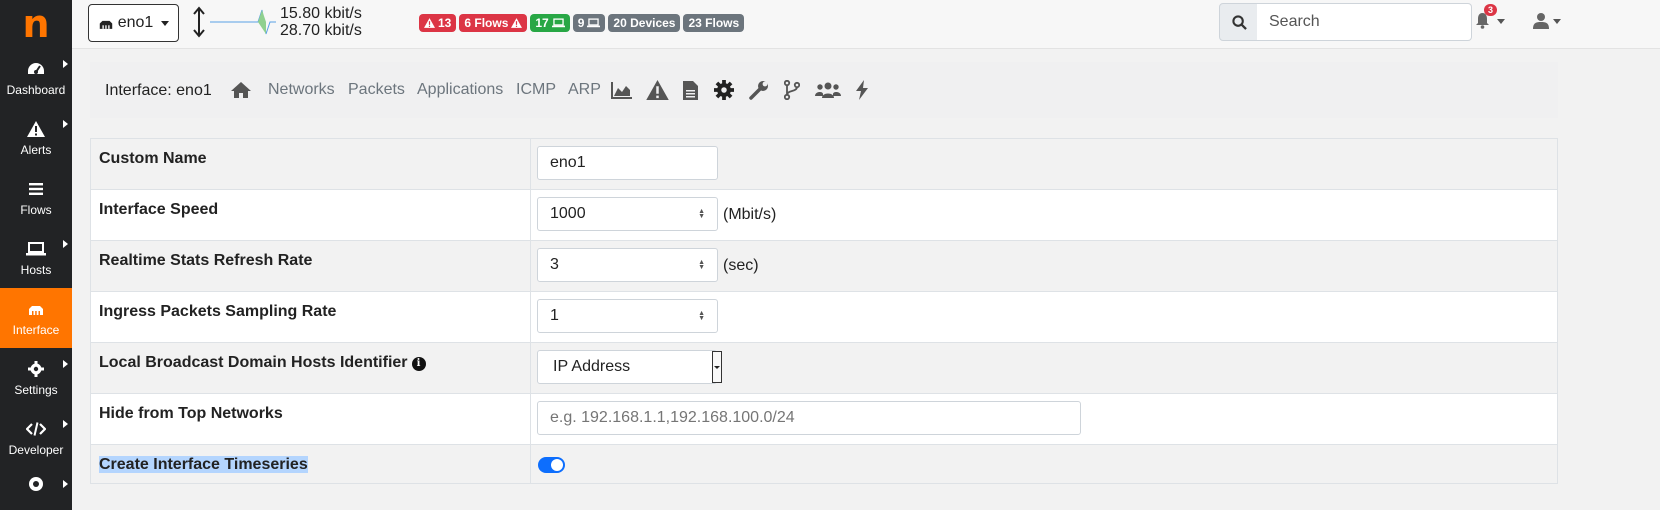 This screenshot has height=510, width=1660. I want to click on table-row: Interface Speed 1000 ▲ ▼ (Mbit/s), so click(824, 215).